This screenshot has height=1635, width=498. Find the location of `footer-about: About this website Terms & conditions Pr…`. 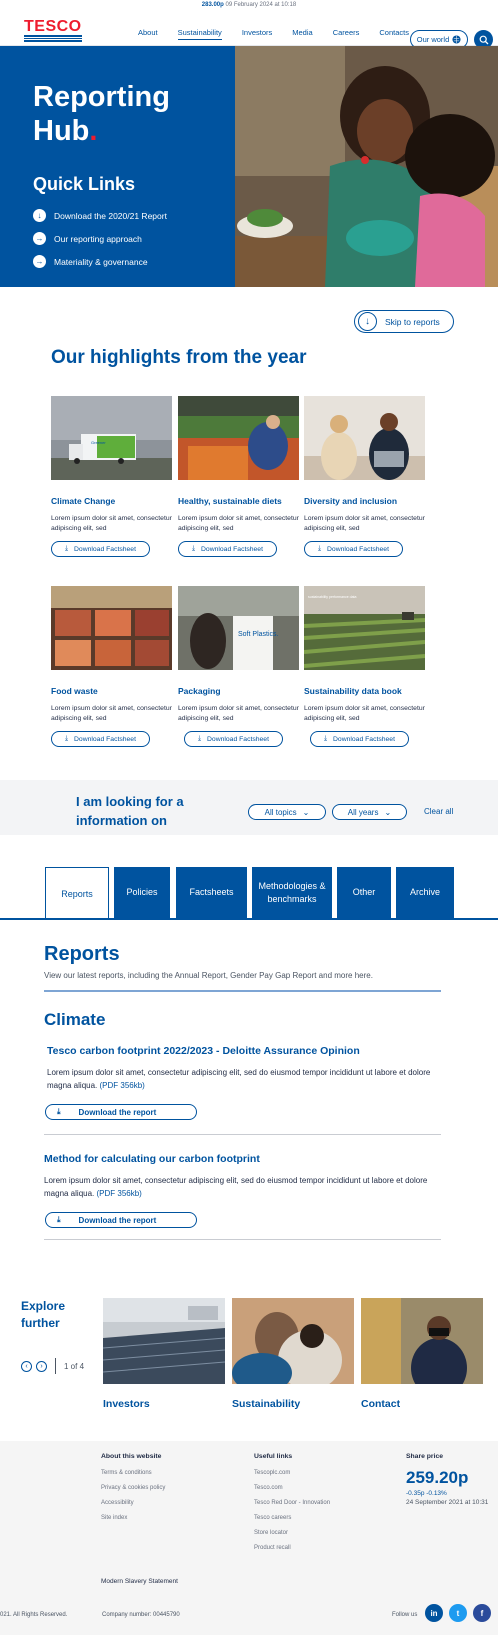

footer-about: About this website Terms & conditions Pr… is located at coordinates (133, 1487).